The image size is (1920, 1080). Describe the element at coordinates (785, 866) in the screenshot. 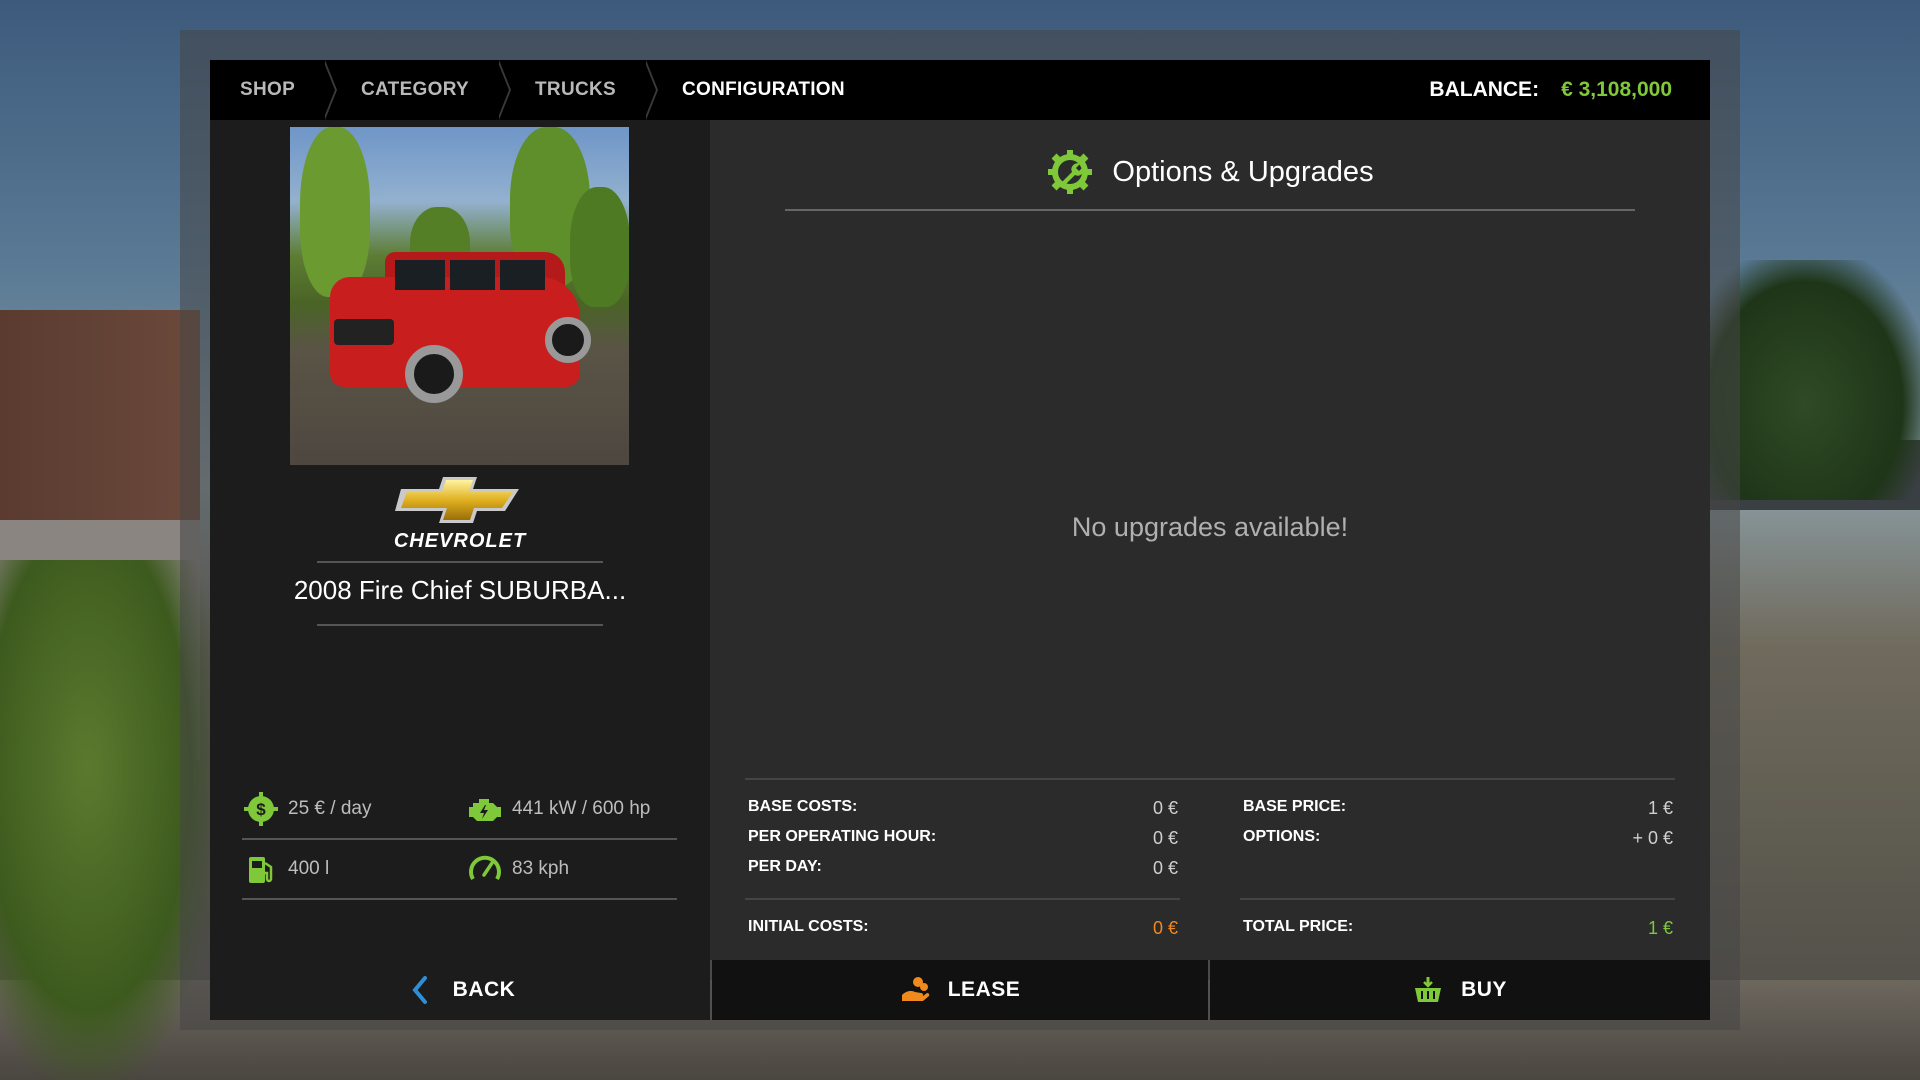

I see `per-day-label: PER DAY:` at that location.